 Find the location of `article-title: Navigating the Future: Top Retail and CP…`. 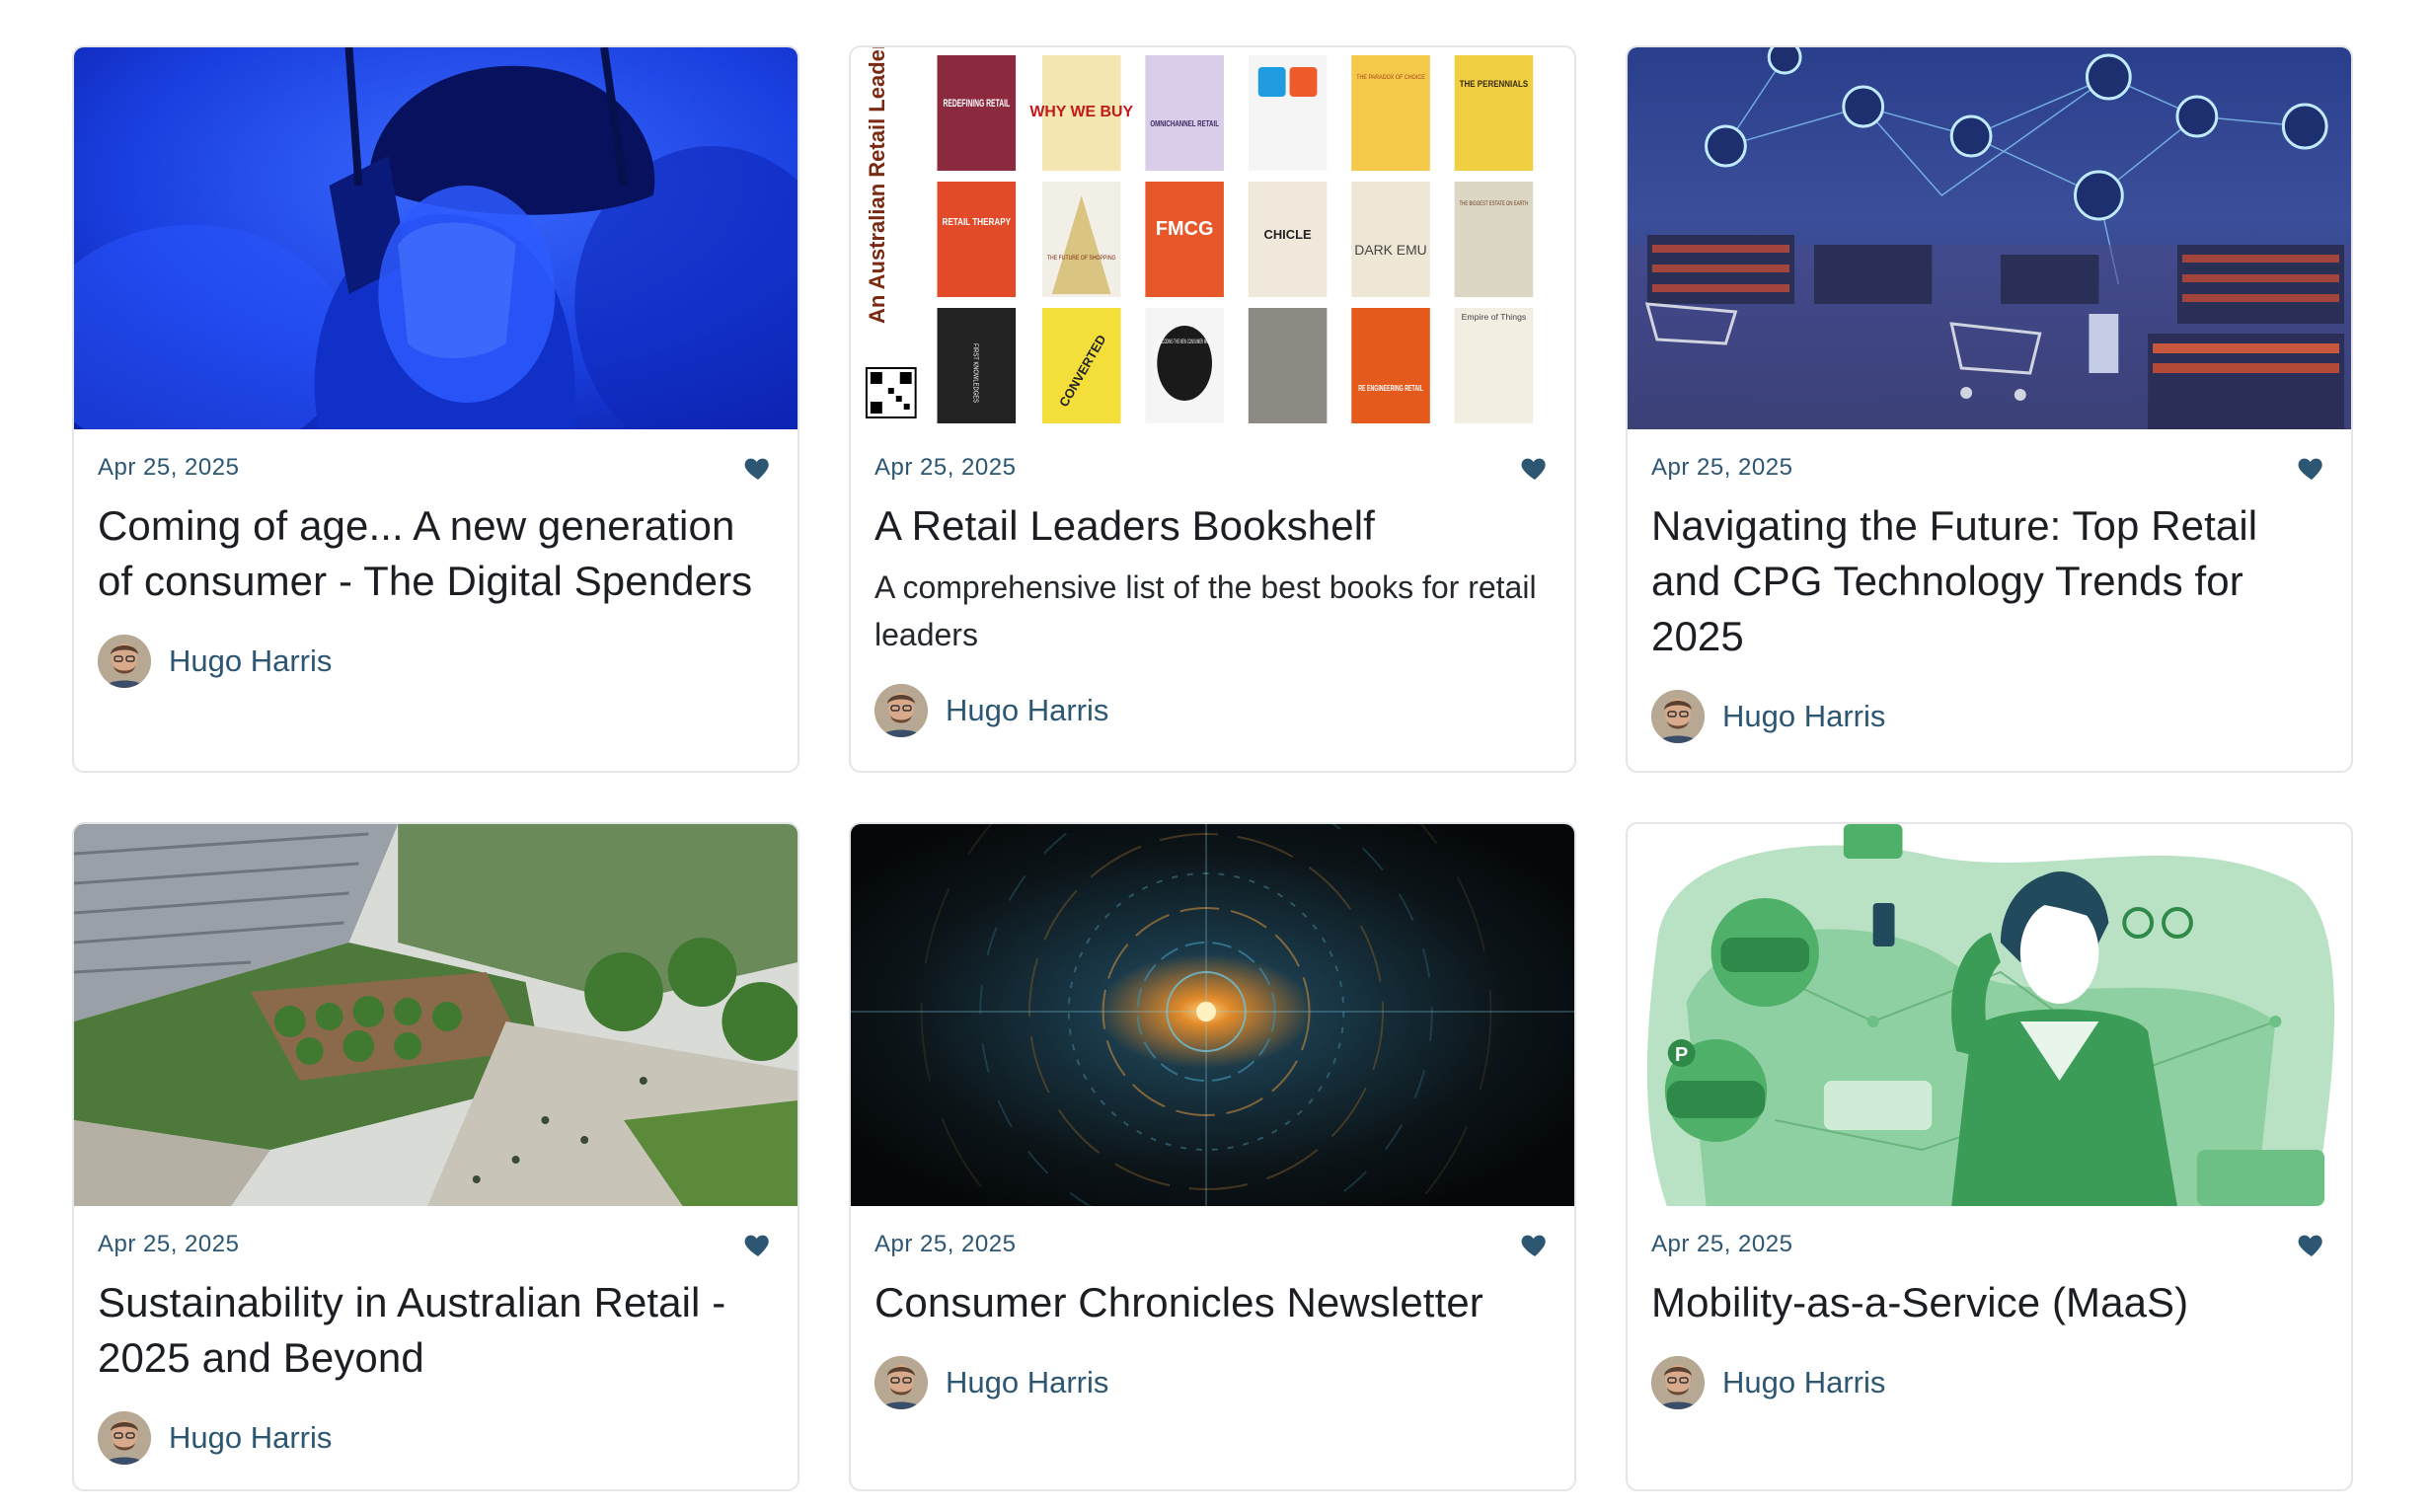

article-title: Navigating the Future: Top Retail and CP… is located at coordinates (1989, 581).